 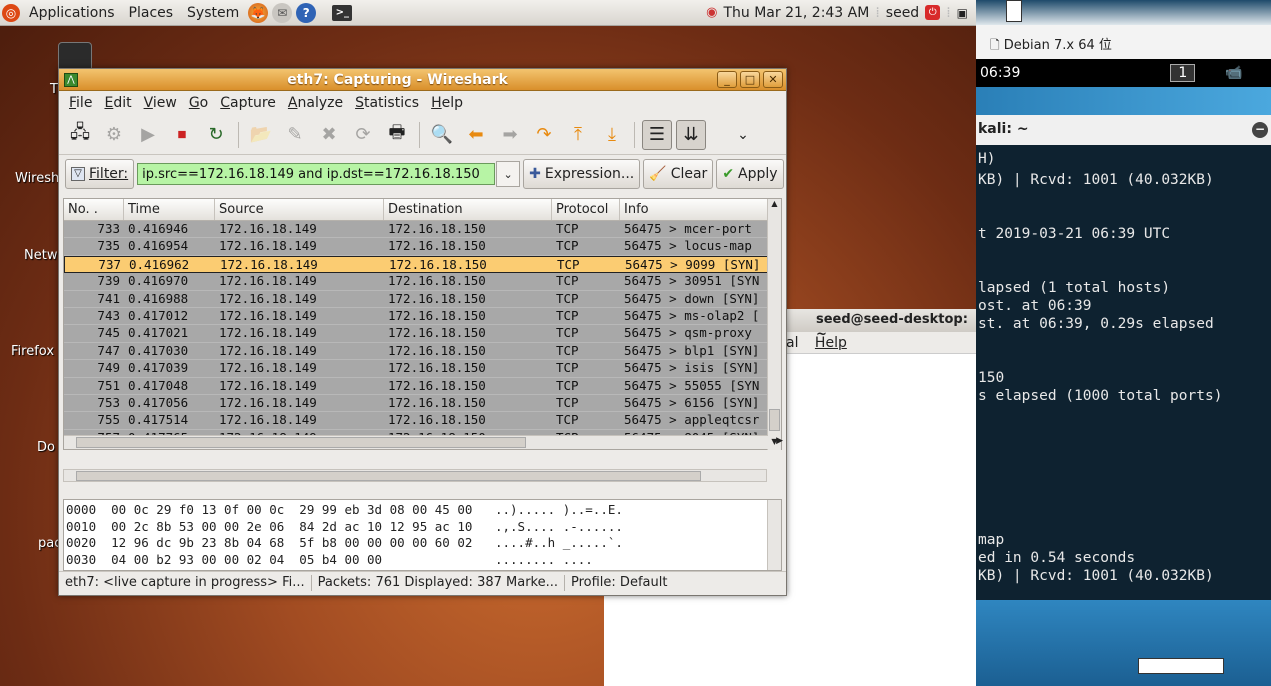 What do you see at coordinates (442, 135) in the screenshot?
I see `find-packet-icon: 🔍` at bounding box center [442, 135].